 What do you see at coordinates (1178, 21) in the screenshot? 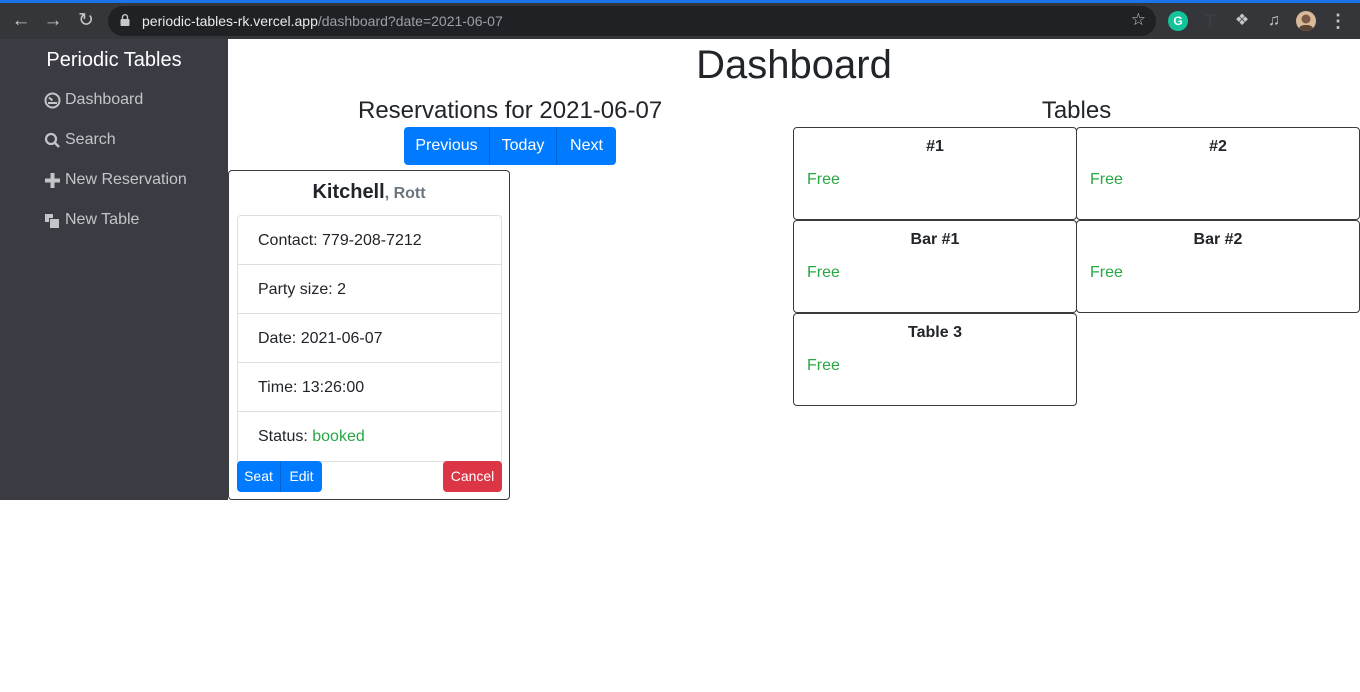
I see `grammarly-icon: G` at bounding box center [1178, 21].